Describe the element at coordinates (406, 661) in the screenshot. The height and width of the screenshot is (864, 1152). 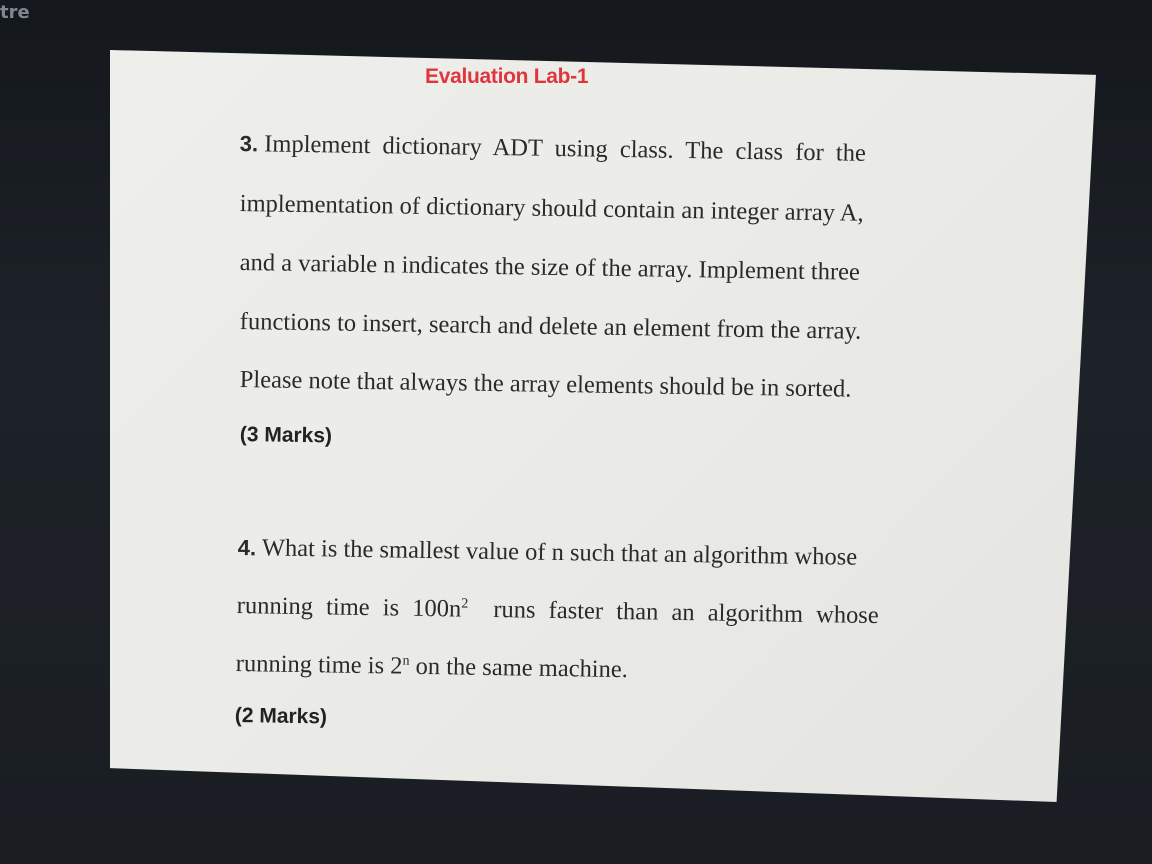
I see `q4-line-3-sup: n` at that location.